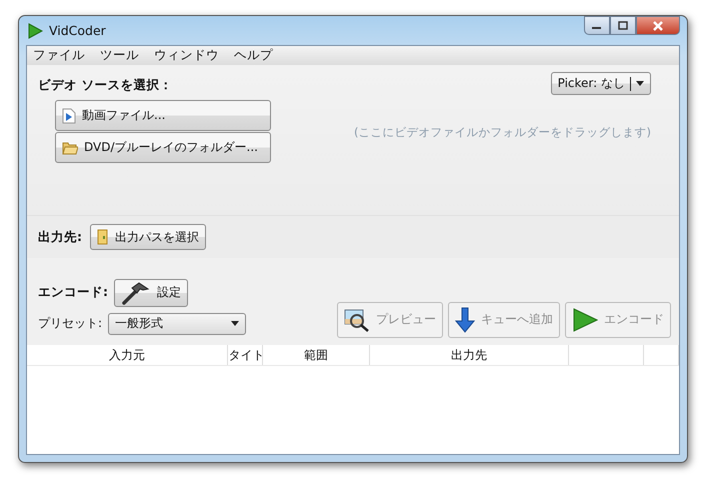 This screenshot has height=486, width=711. Describe the element at coordinates (470, 355) in the screenshot. I see `column-header: 出力先` at that location.